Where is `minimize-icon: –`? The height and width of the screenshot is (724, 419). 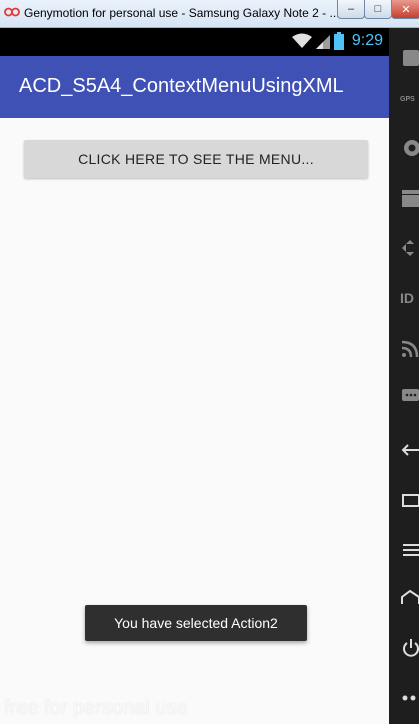 minimize-icon: – is located at coordinates (351, 9).